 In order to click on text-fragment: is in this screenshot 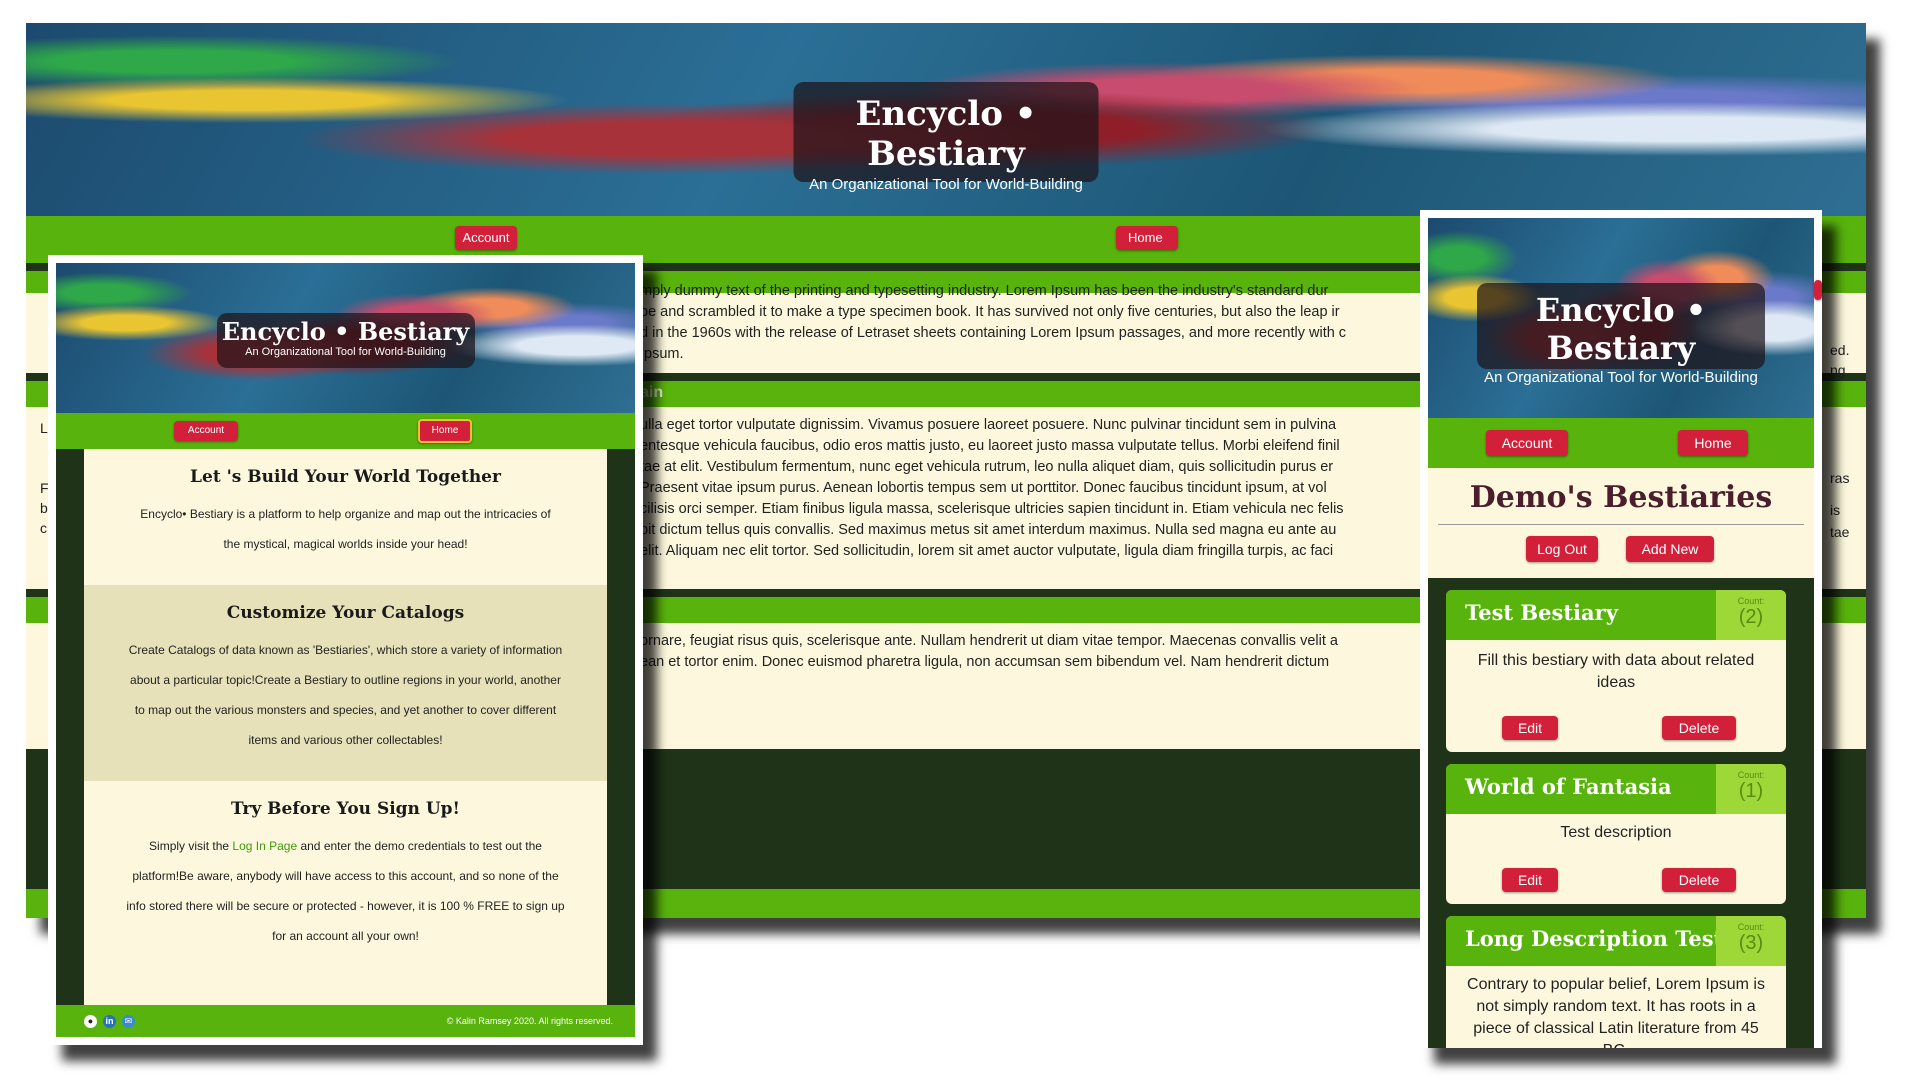, I will do `click(1835, 510)`.